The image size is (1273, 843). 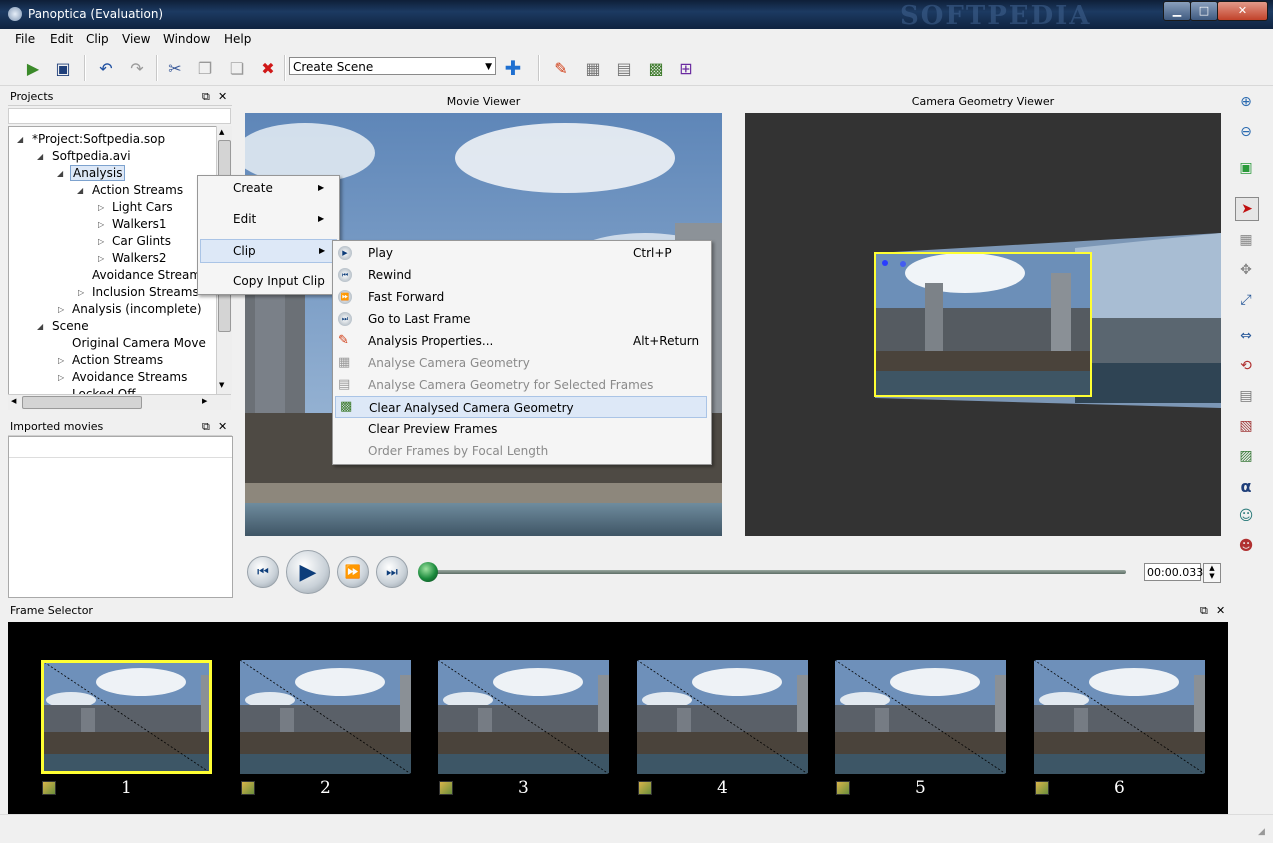 I want to click on menu-item-analysis-properties: ✎ Analysis Properties... Alt+Return, so click(x=522, y=341).